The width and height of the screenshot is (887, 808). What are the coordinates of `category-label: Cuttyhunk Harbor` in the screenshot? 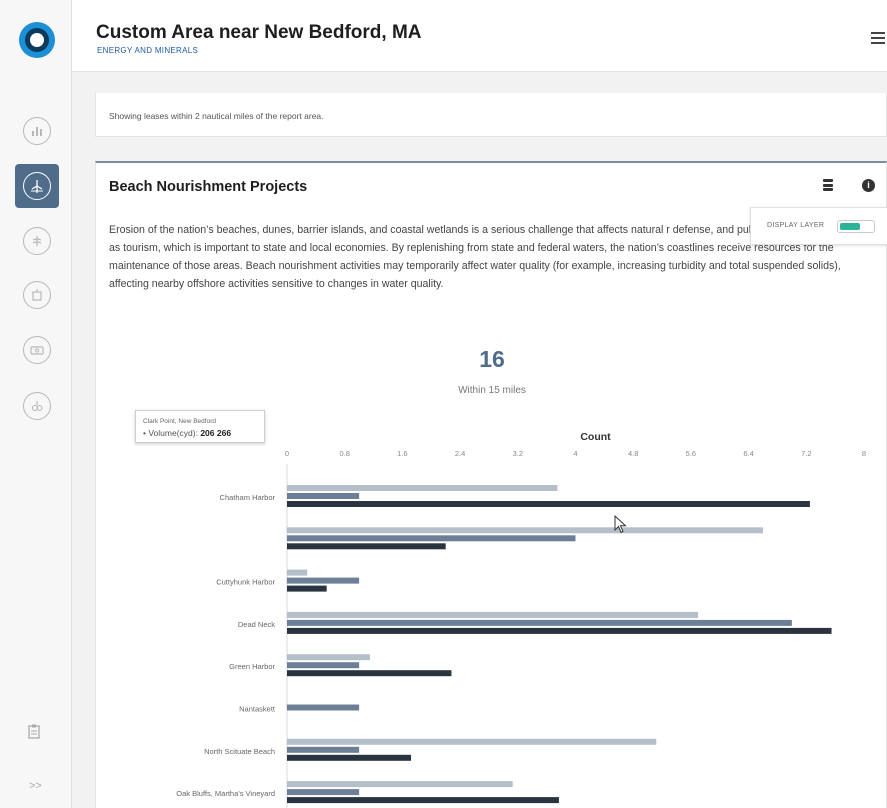 It's located at (245, 582).